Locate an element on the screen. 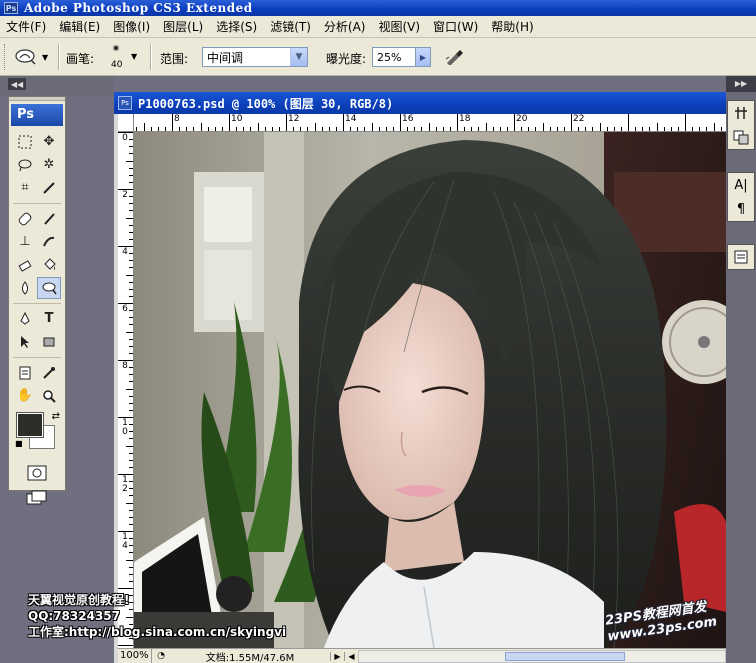 Image resolution: width=756 pixels, height=663 pixels. brush-tool-icon is located at coordinates (49, 219).